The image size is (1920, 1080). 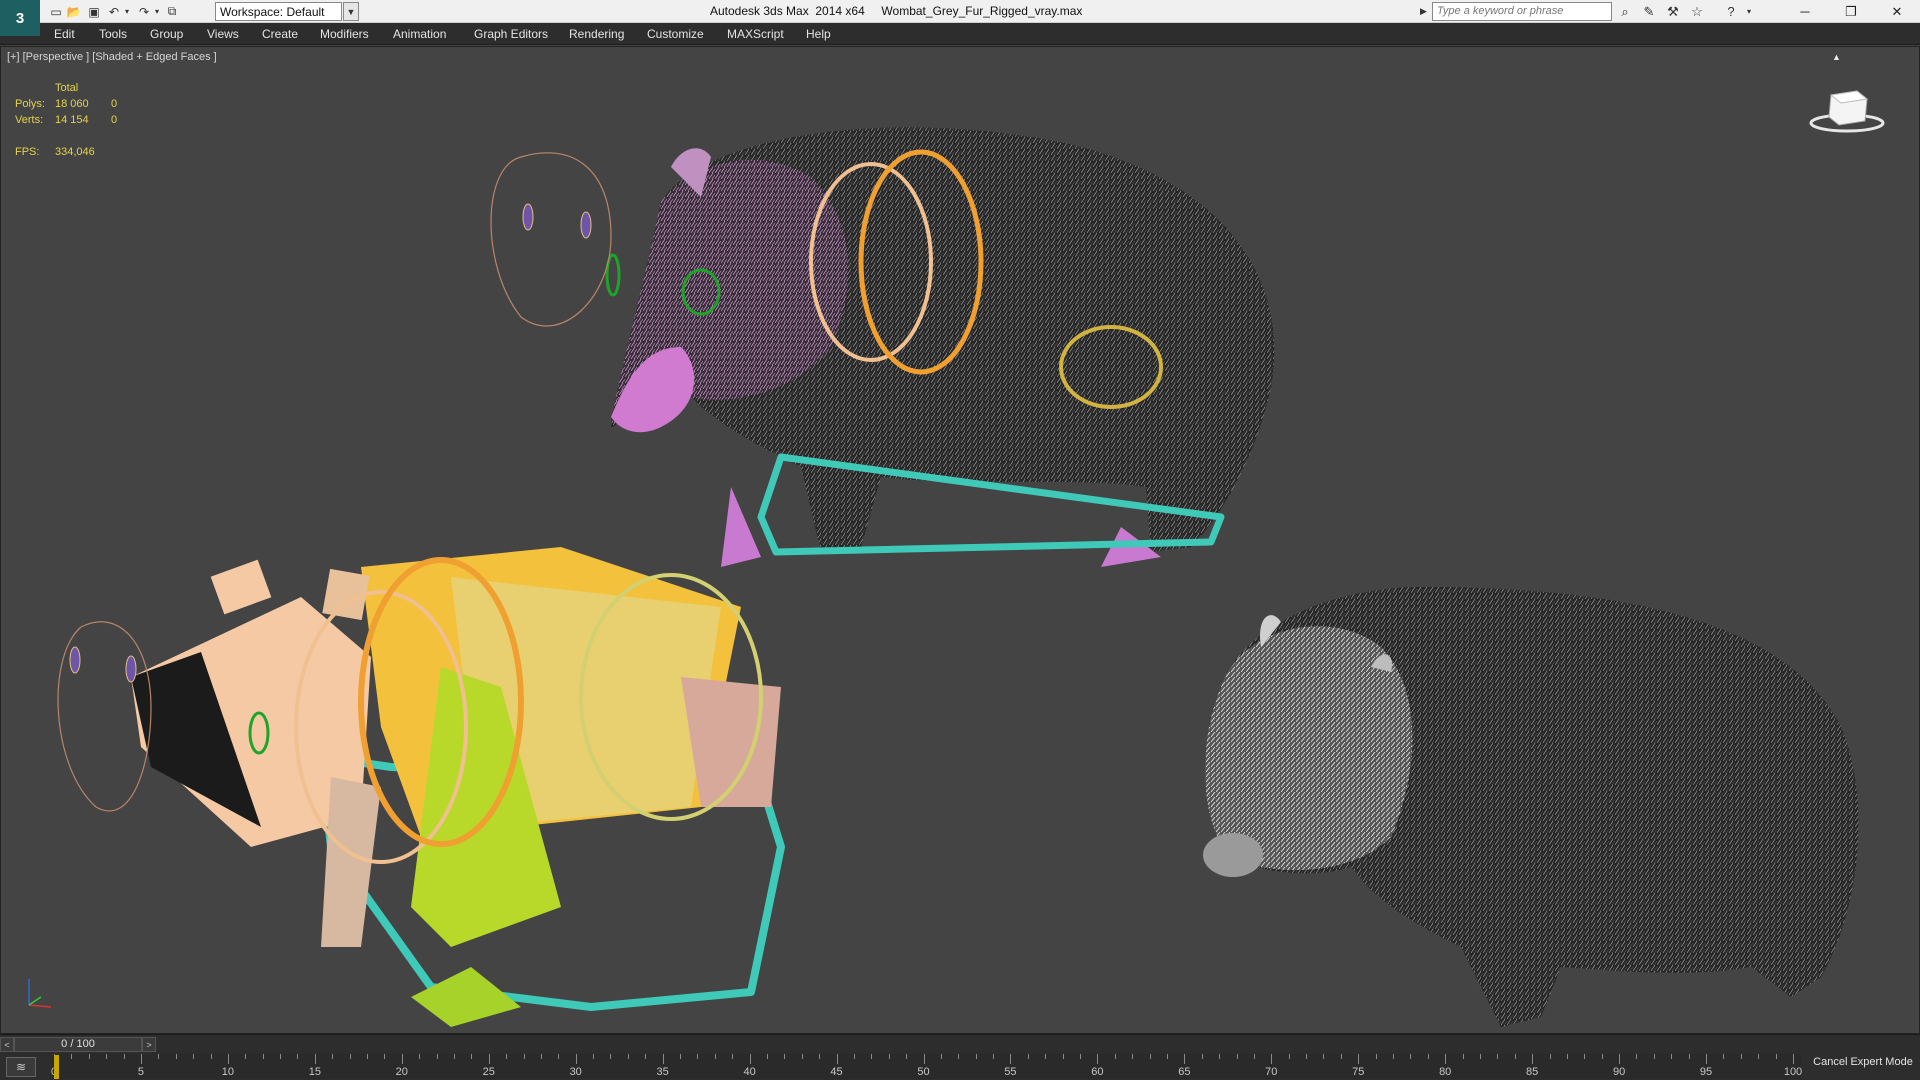 I want to click on search-input: Type a keyword or phrase, so click(x=1522, y=11).